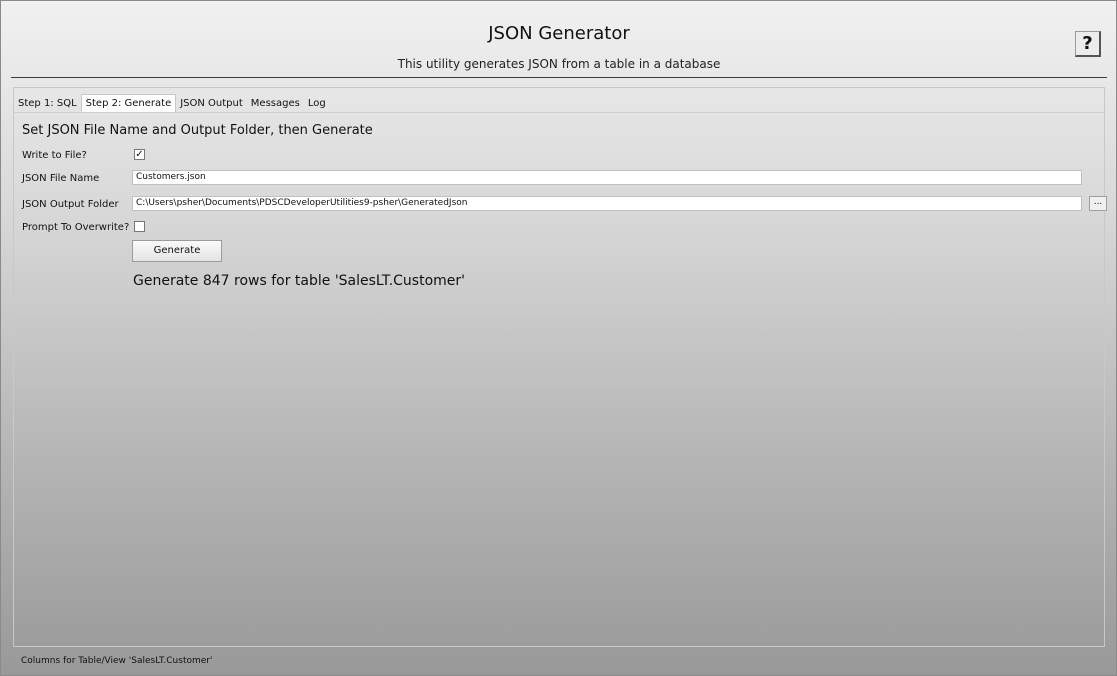  I want to click on file-name-label: JSON File Name, so click(61, 178).